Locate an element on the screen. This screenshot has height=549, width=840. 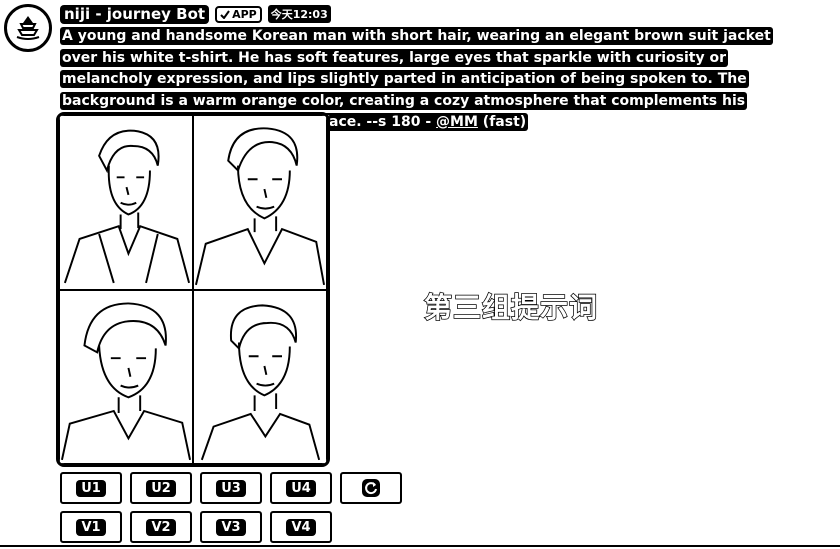
upscale-button-row: U1 U2 U3 U4 is located at coordinates (231, 488).